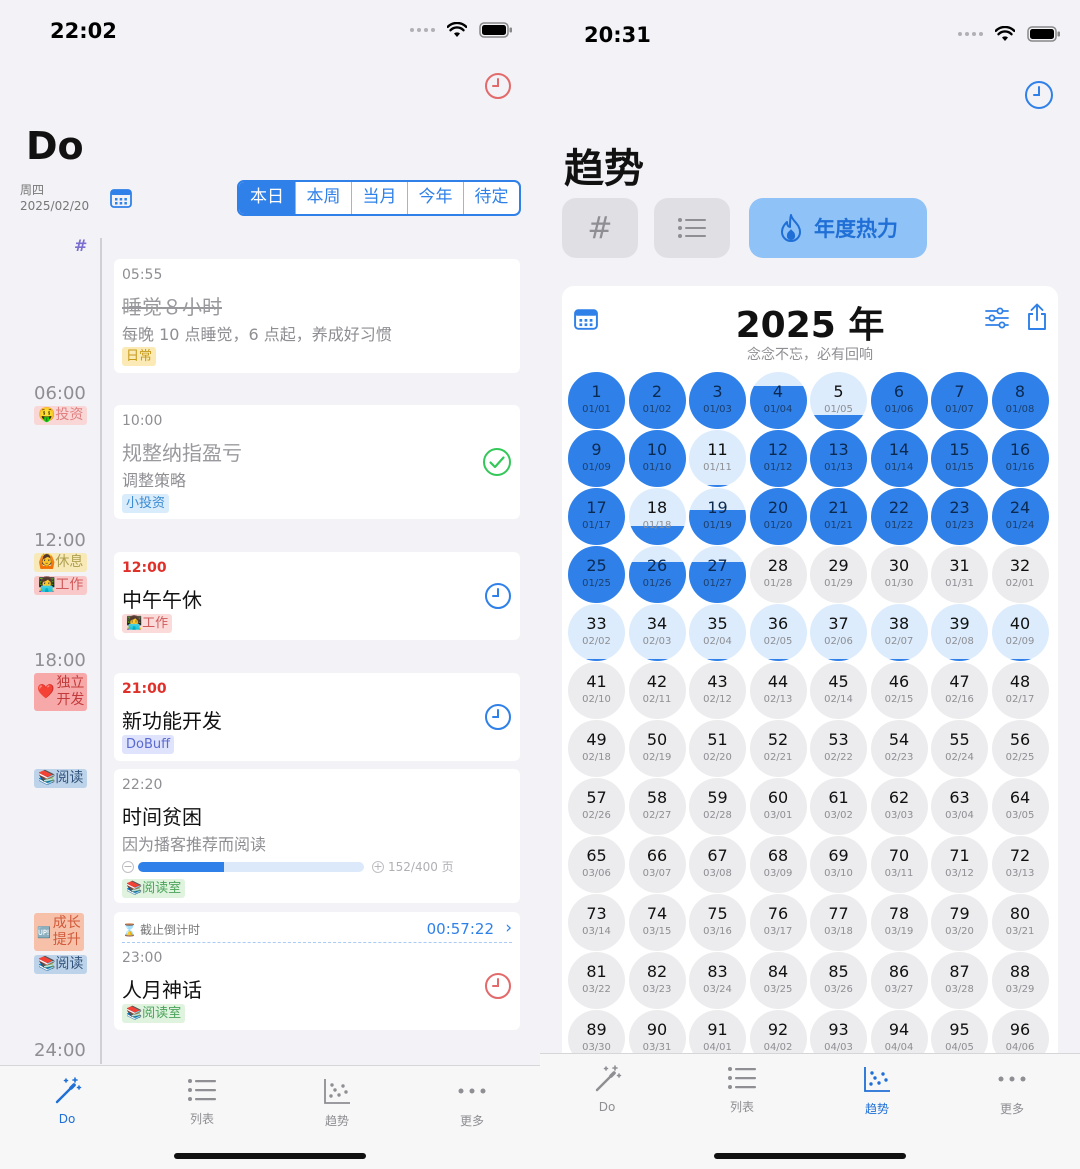 Image resolution: width=1080 pixels, height=1169 pixels. I want to click on heatmap-day: 77 03/18, so click(838, 922).